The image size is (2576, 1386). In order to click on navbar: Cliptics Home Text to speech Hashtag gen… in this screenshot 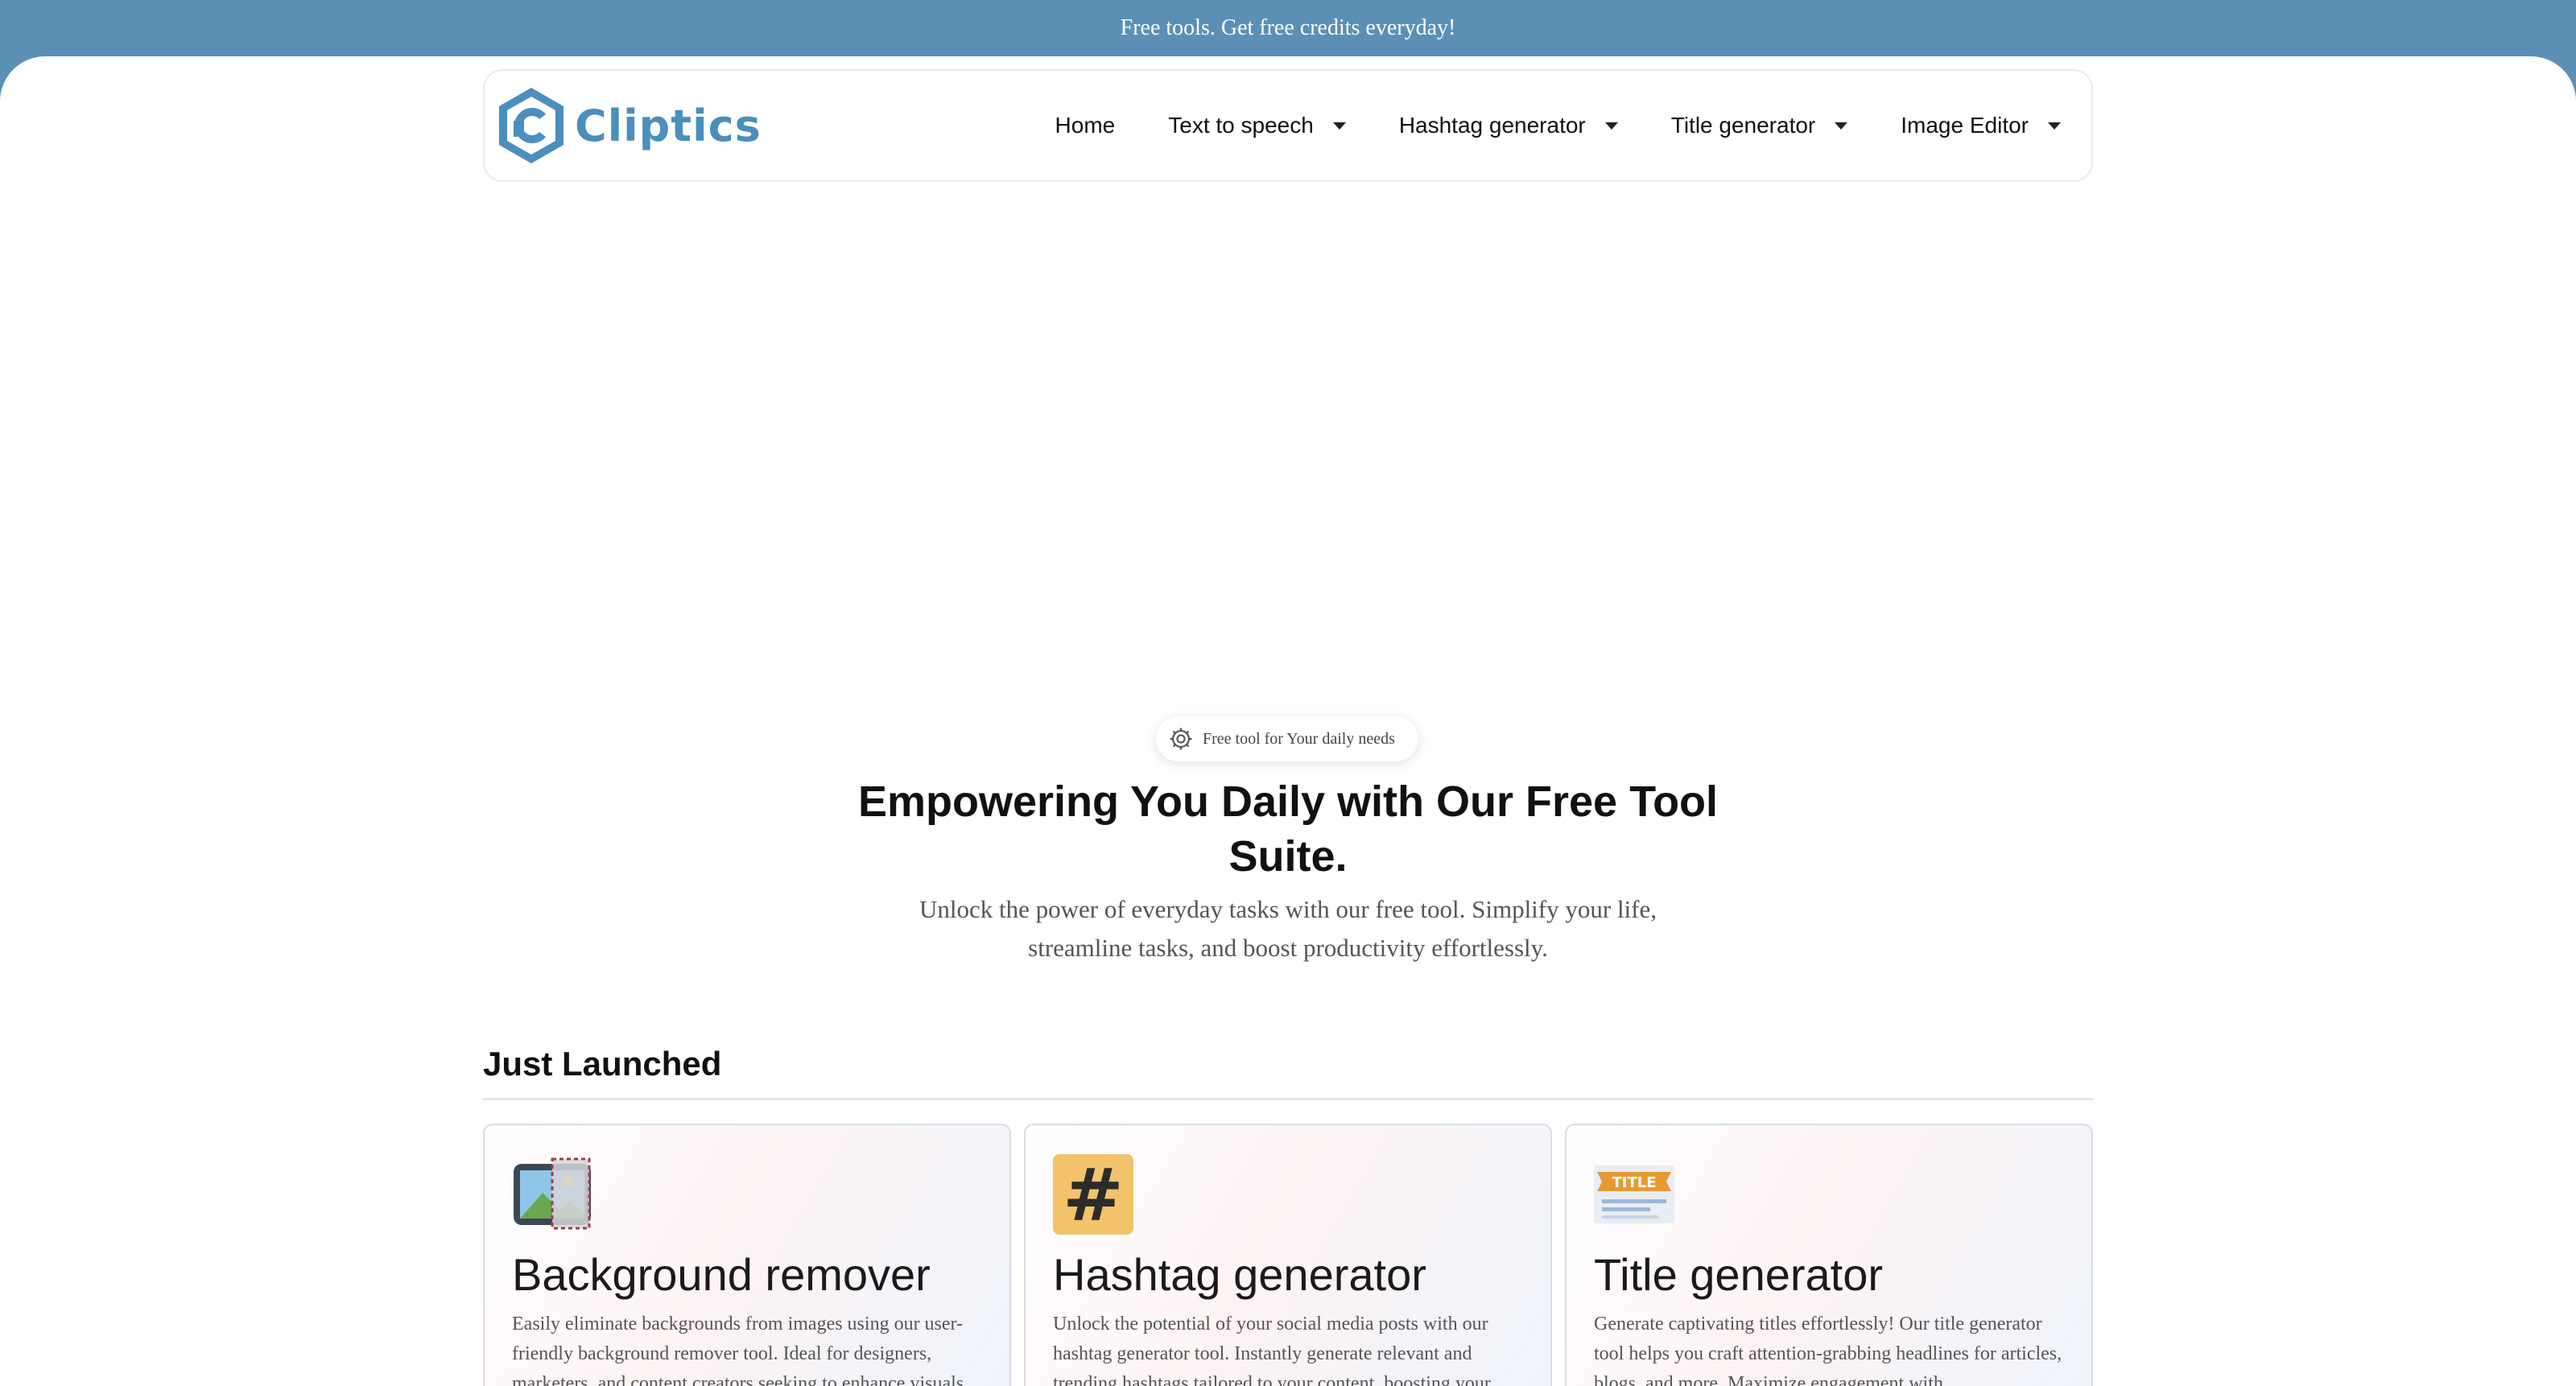, I will do `click(1288, 126)`.